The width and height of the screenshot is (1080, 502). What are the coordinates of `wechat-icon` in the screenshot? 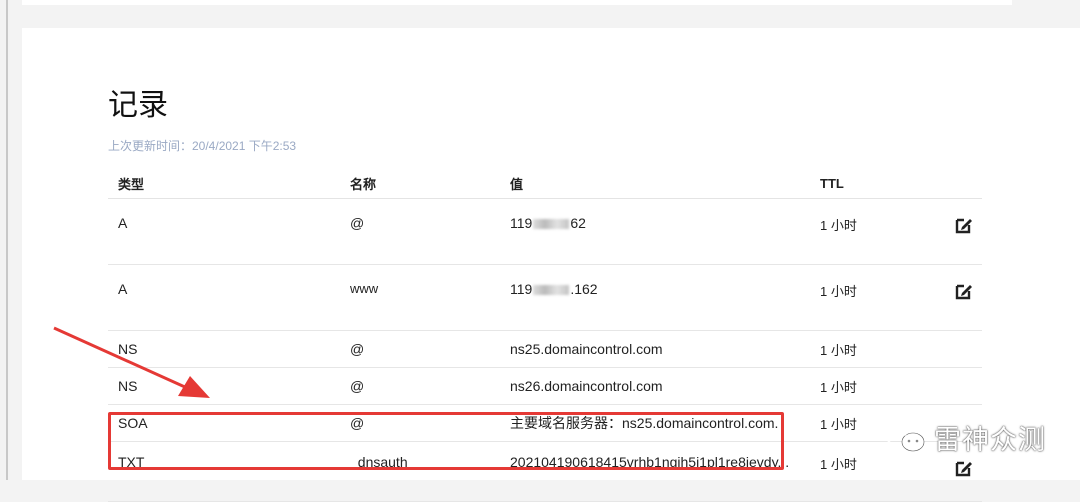 It's located at (905, 437).